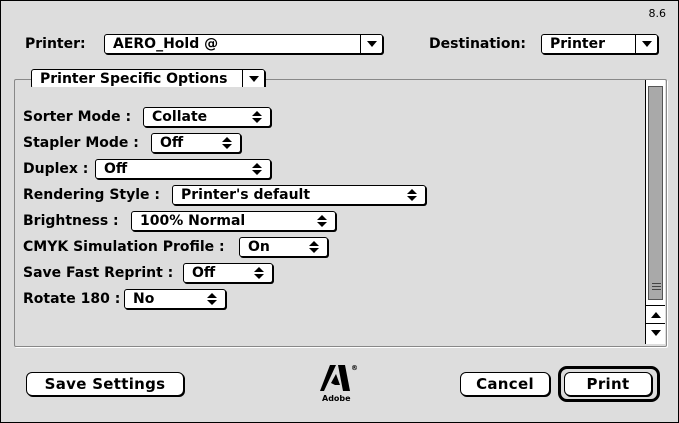  I want to click on option-row-brightness: Brightness :, so click(71, 221).